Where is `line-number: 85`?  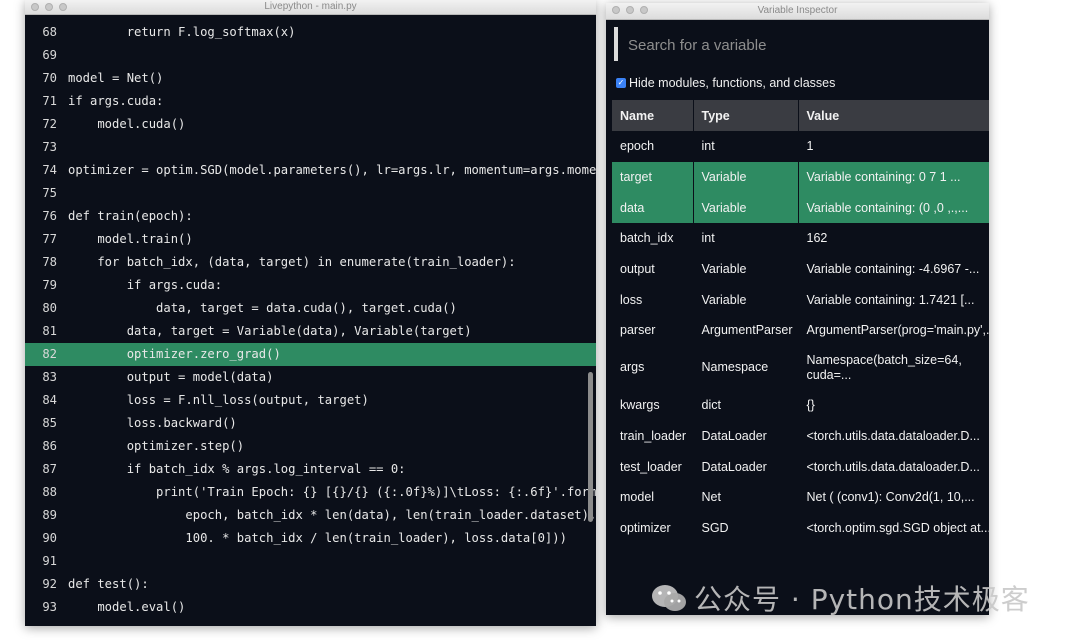
line-number: 85 is located at coordinates (49, 423).